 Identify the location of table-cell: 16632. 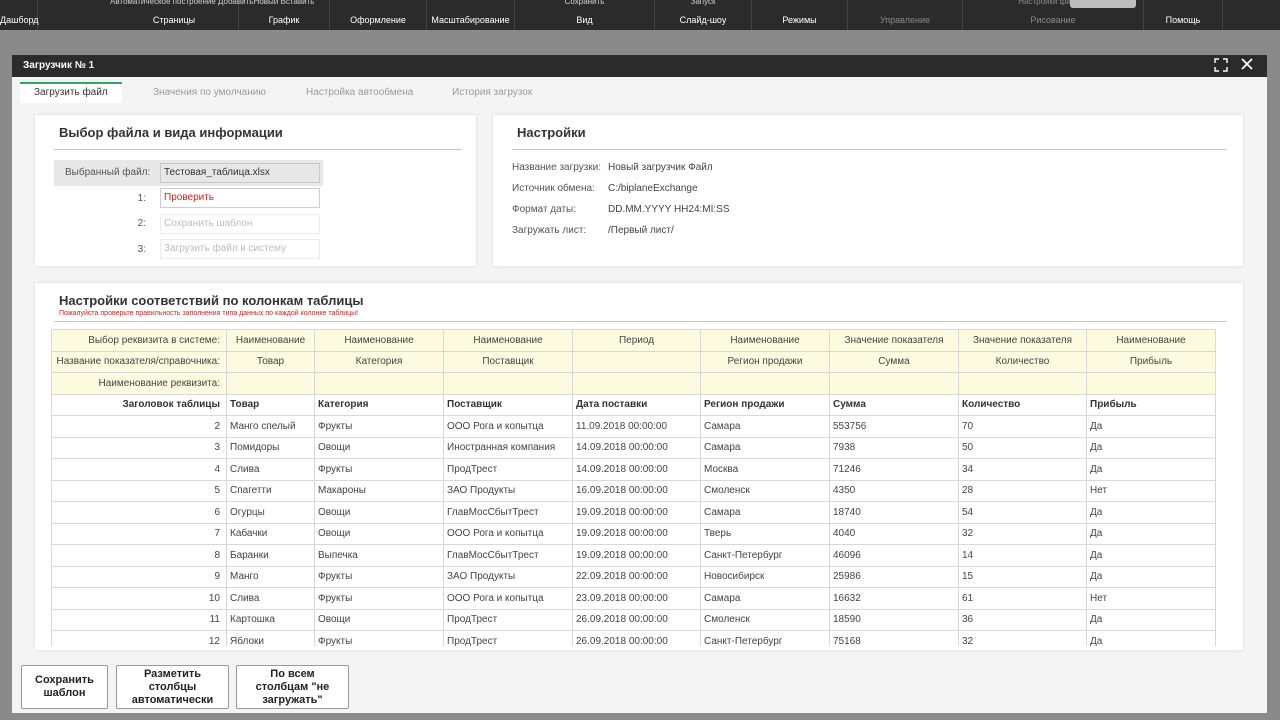
(894, 598).